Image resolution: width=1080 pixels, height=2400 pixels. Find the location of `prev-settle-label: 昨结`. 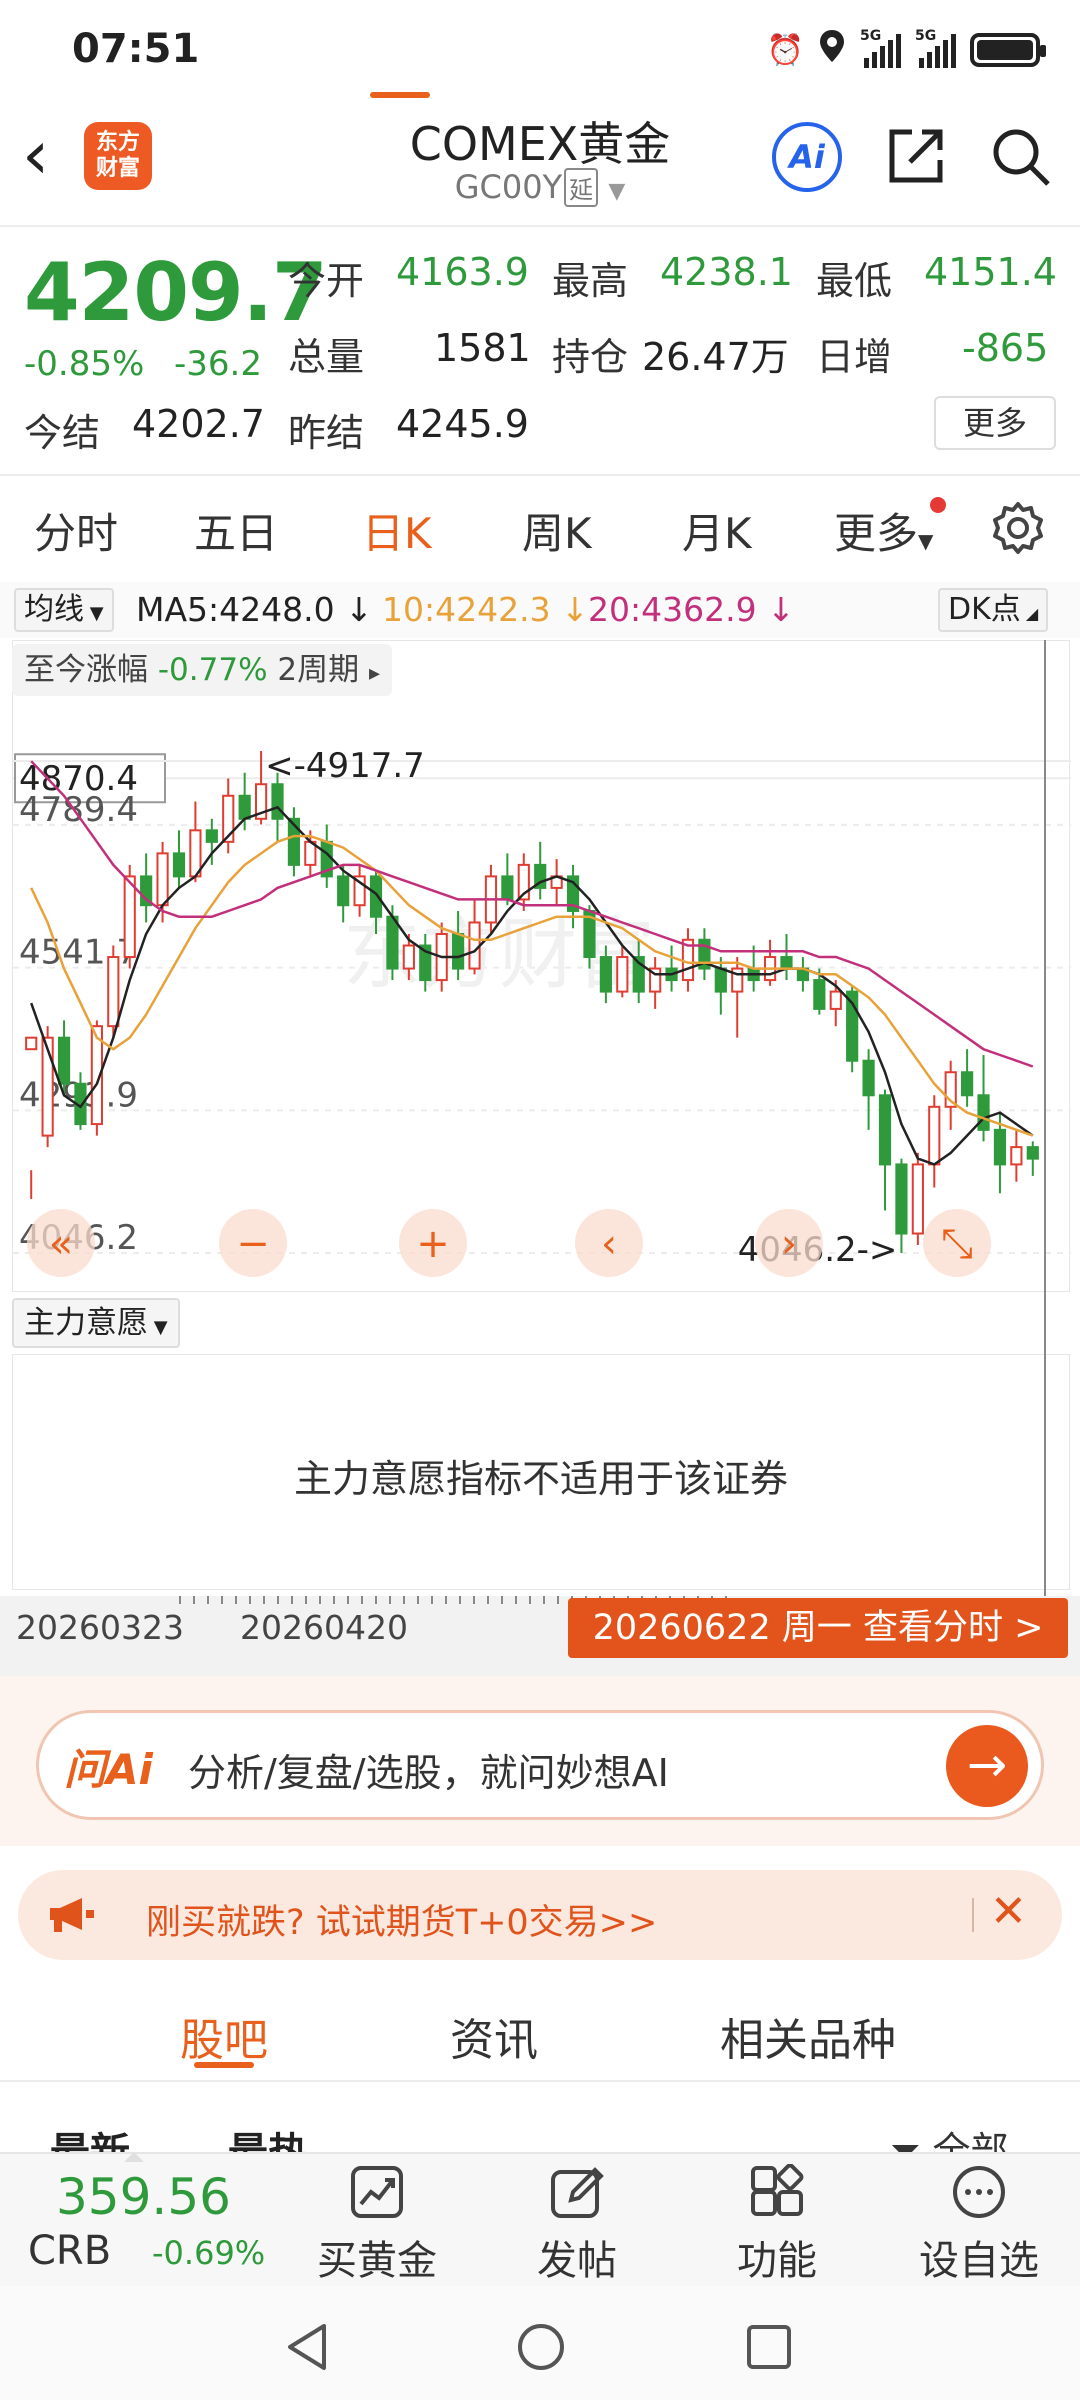

prev-settle-label: 昨结 is located at coordinates (326, 433).